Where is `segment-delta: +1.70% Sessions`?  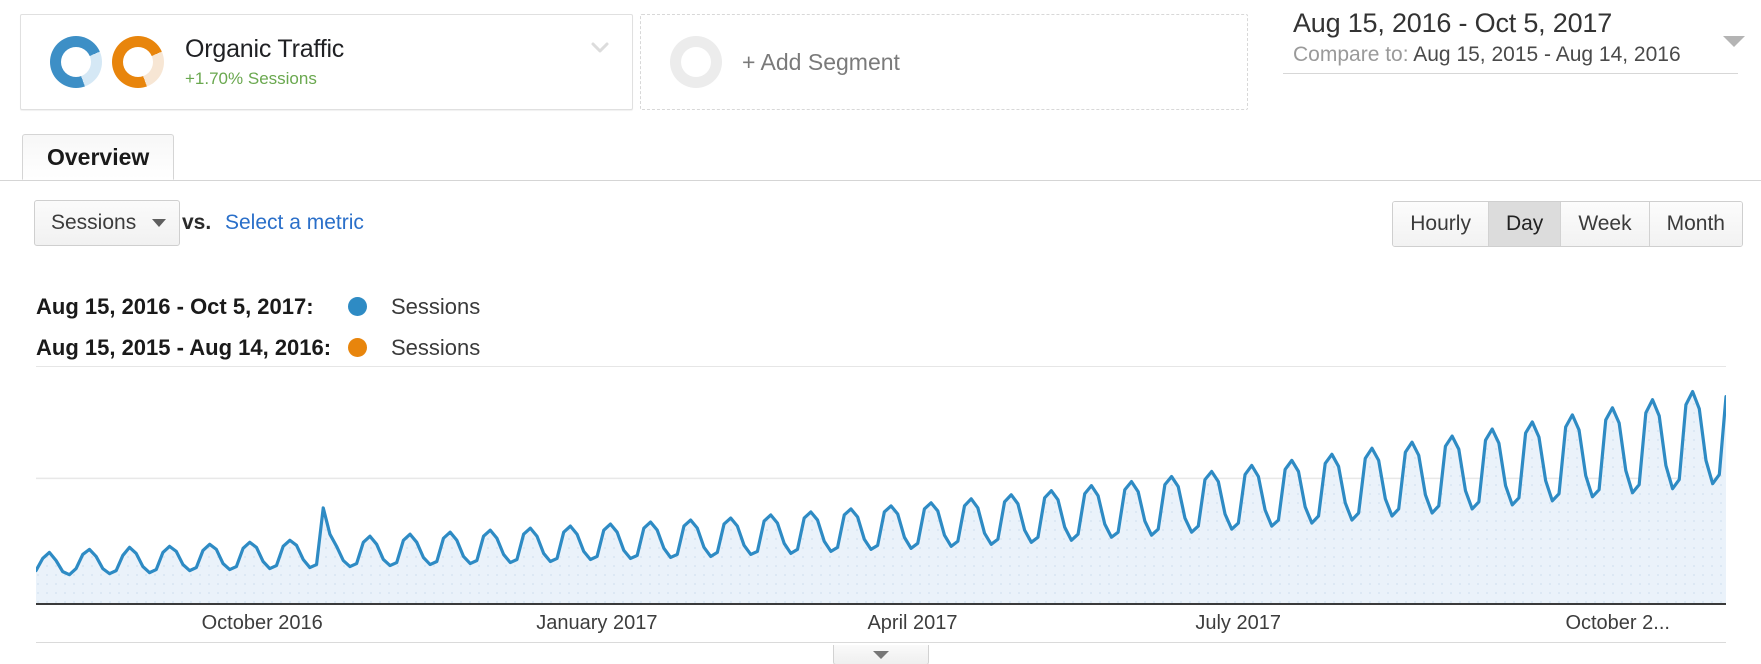
segment-delta: +1.70% Sessions is located at coordinates (251, 79).